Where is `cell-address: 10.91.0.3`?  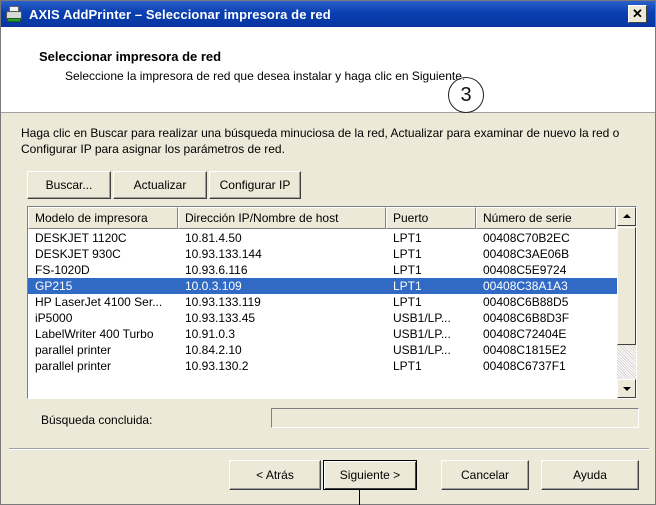
cell-address: 10.91.0.3 is located at coordinates (210, 334).